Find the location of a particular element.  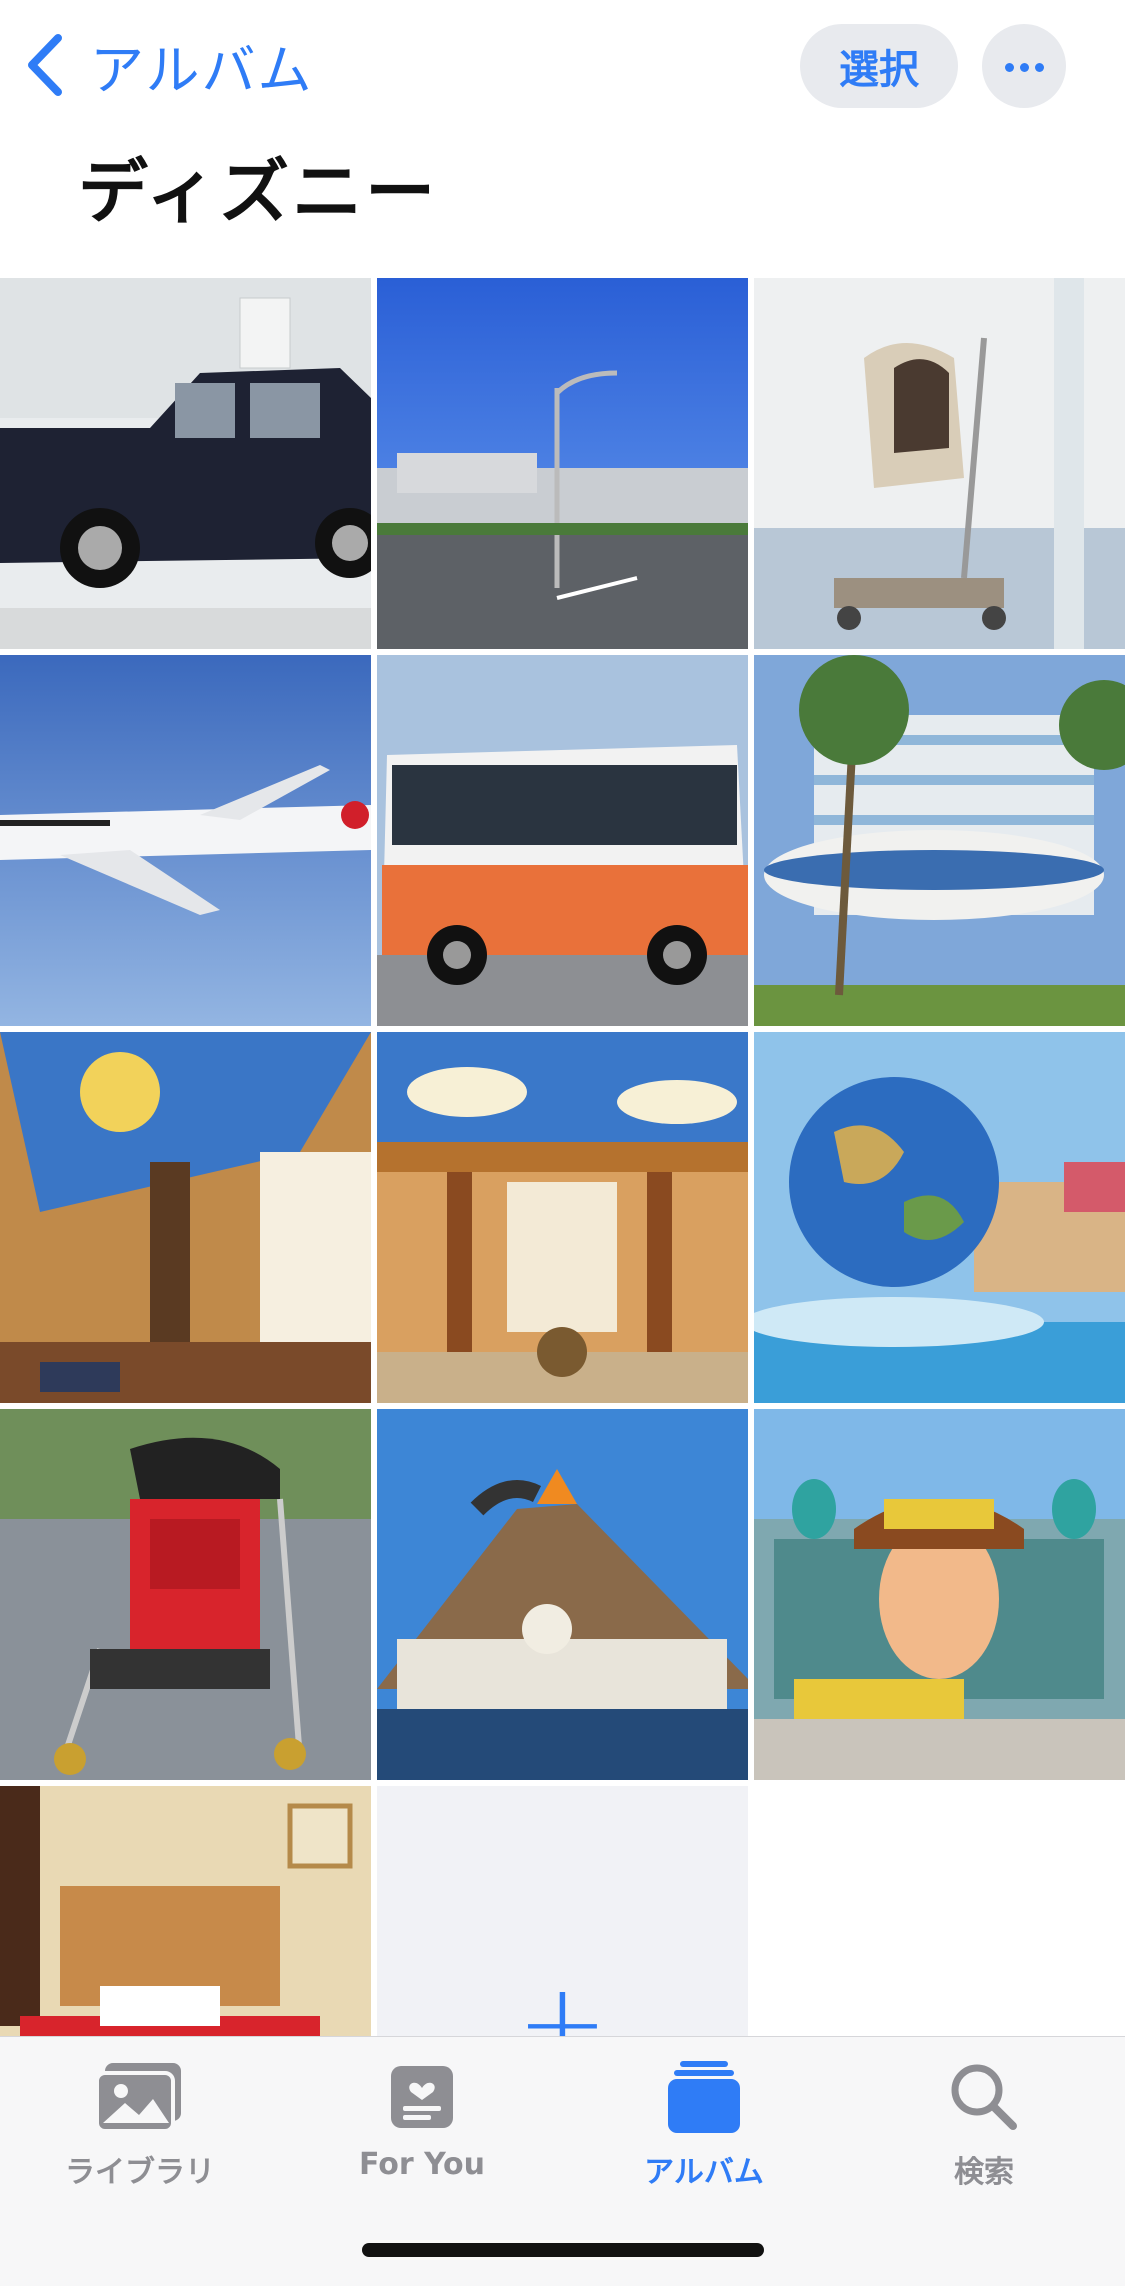

photo-baby-cart is located at coordinates (939, 463).